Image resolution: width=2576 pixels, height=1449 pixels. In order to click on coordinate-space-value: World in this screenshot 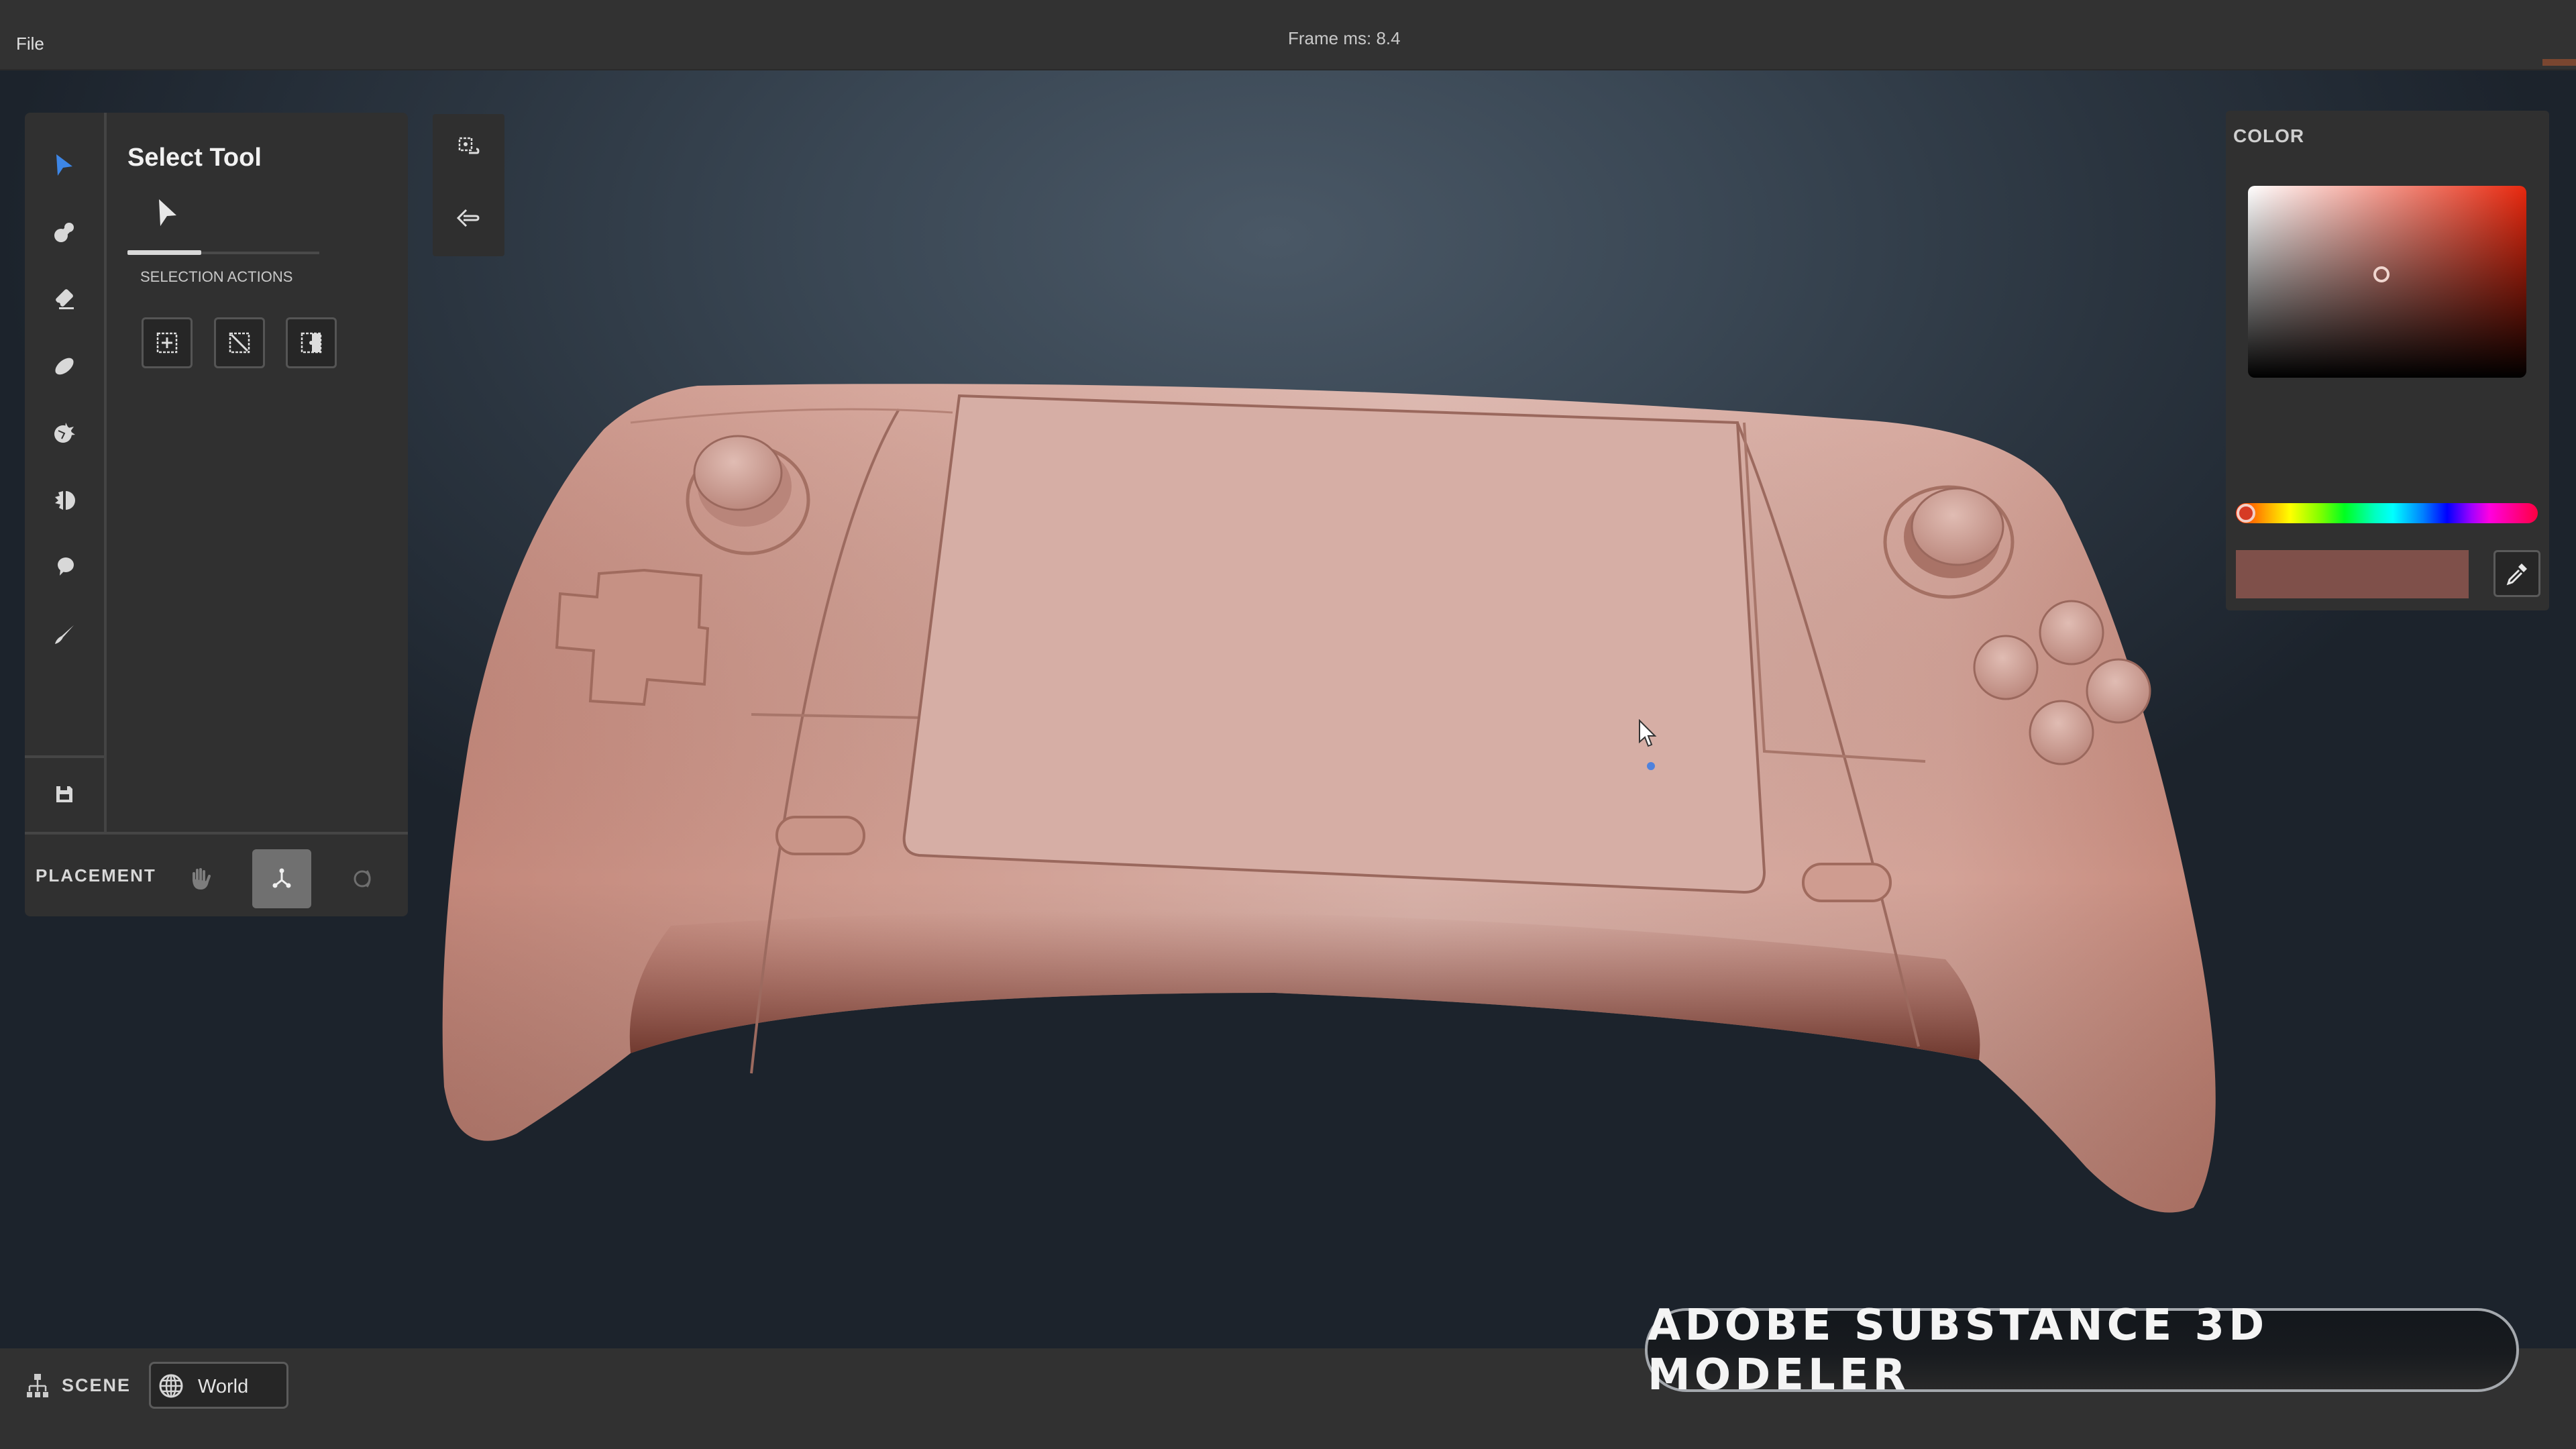, I will do `click(223, 1386)`.